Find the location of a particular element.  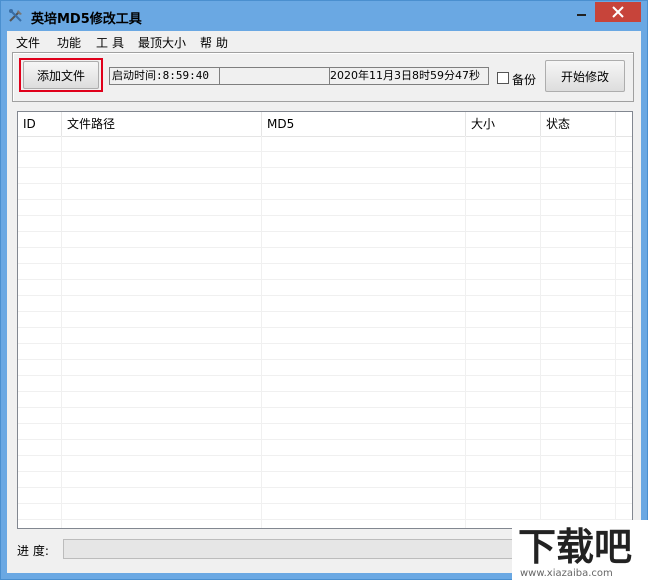

tools-icon is located at coordinates (15, 15).